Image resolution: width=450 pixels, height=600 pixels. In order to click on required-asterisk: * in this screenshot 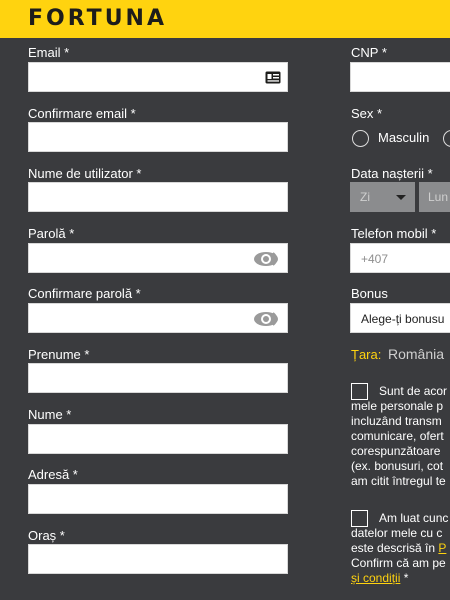, I will do `click(404, 578)`.